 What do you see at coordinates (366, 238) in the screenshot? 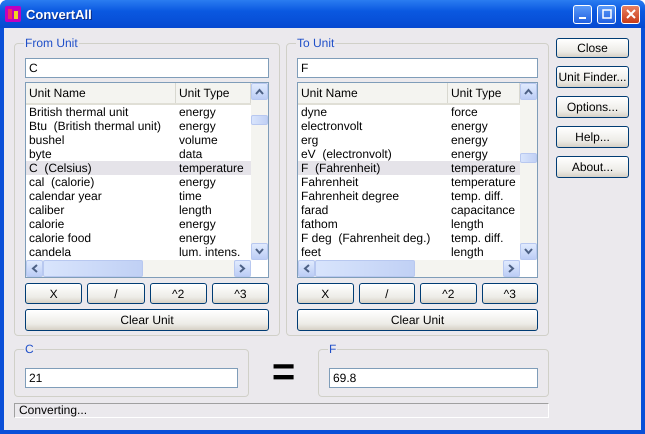
I see `unit-name: F deg (Fahrenheit deg.)` at bounding box center [366, 238].